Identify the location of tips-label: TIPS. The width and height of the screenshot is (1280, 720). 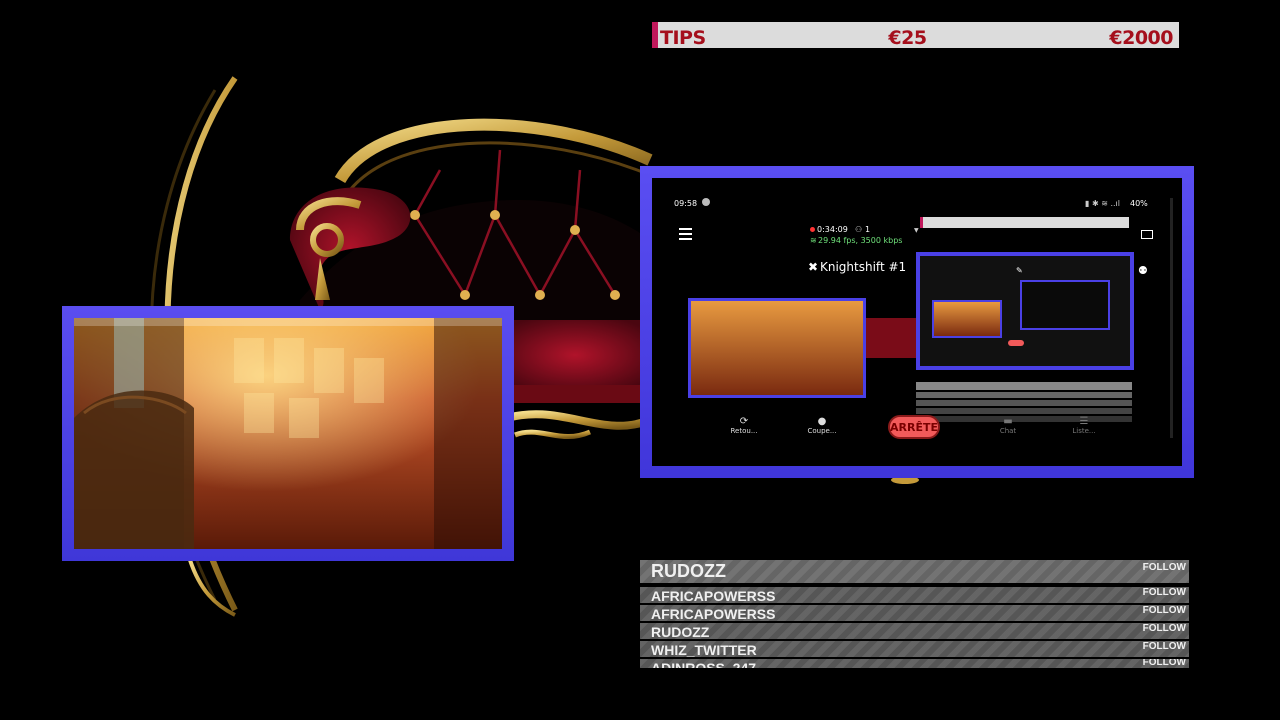
(683, 37).